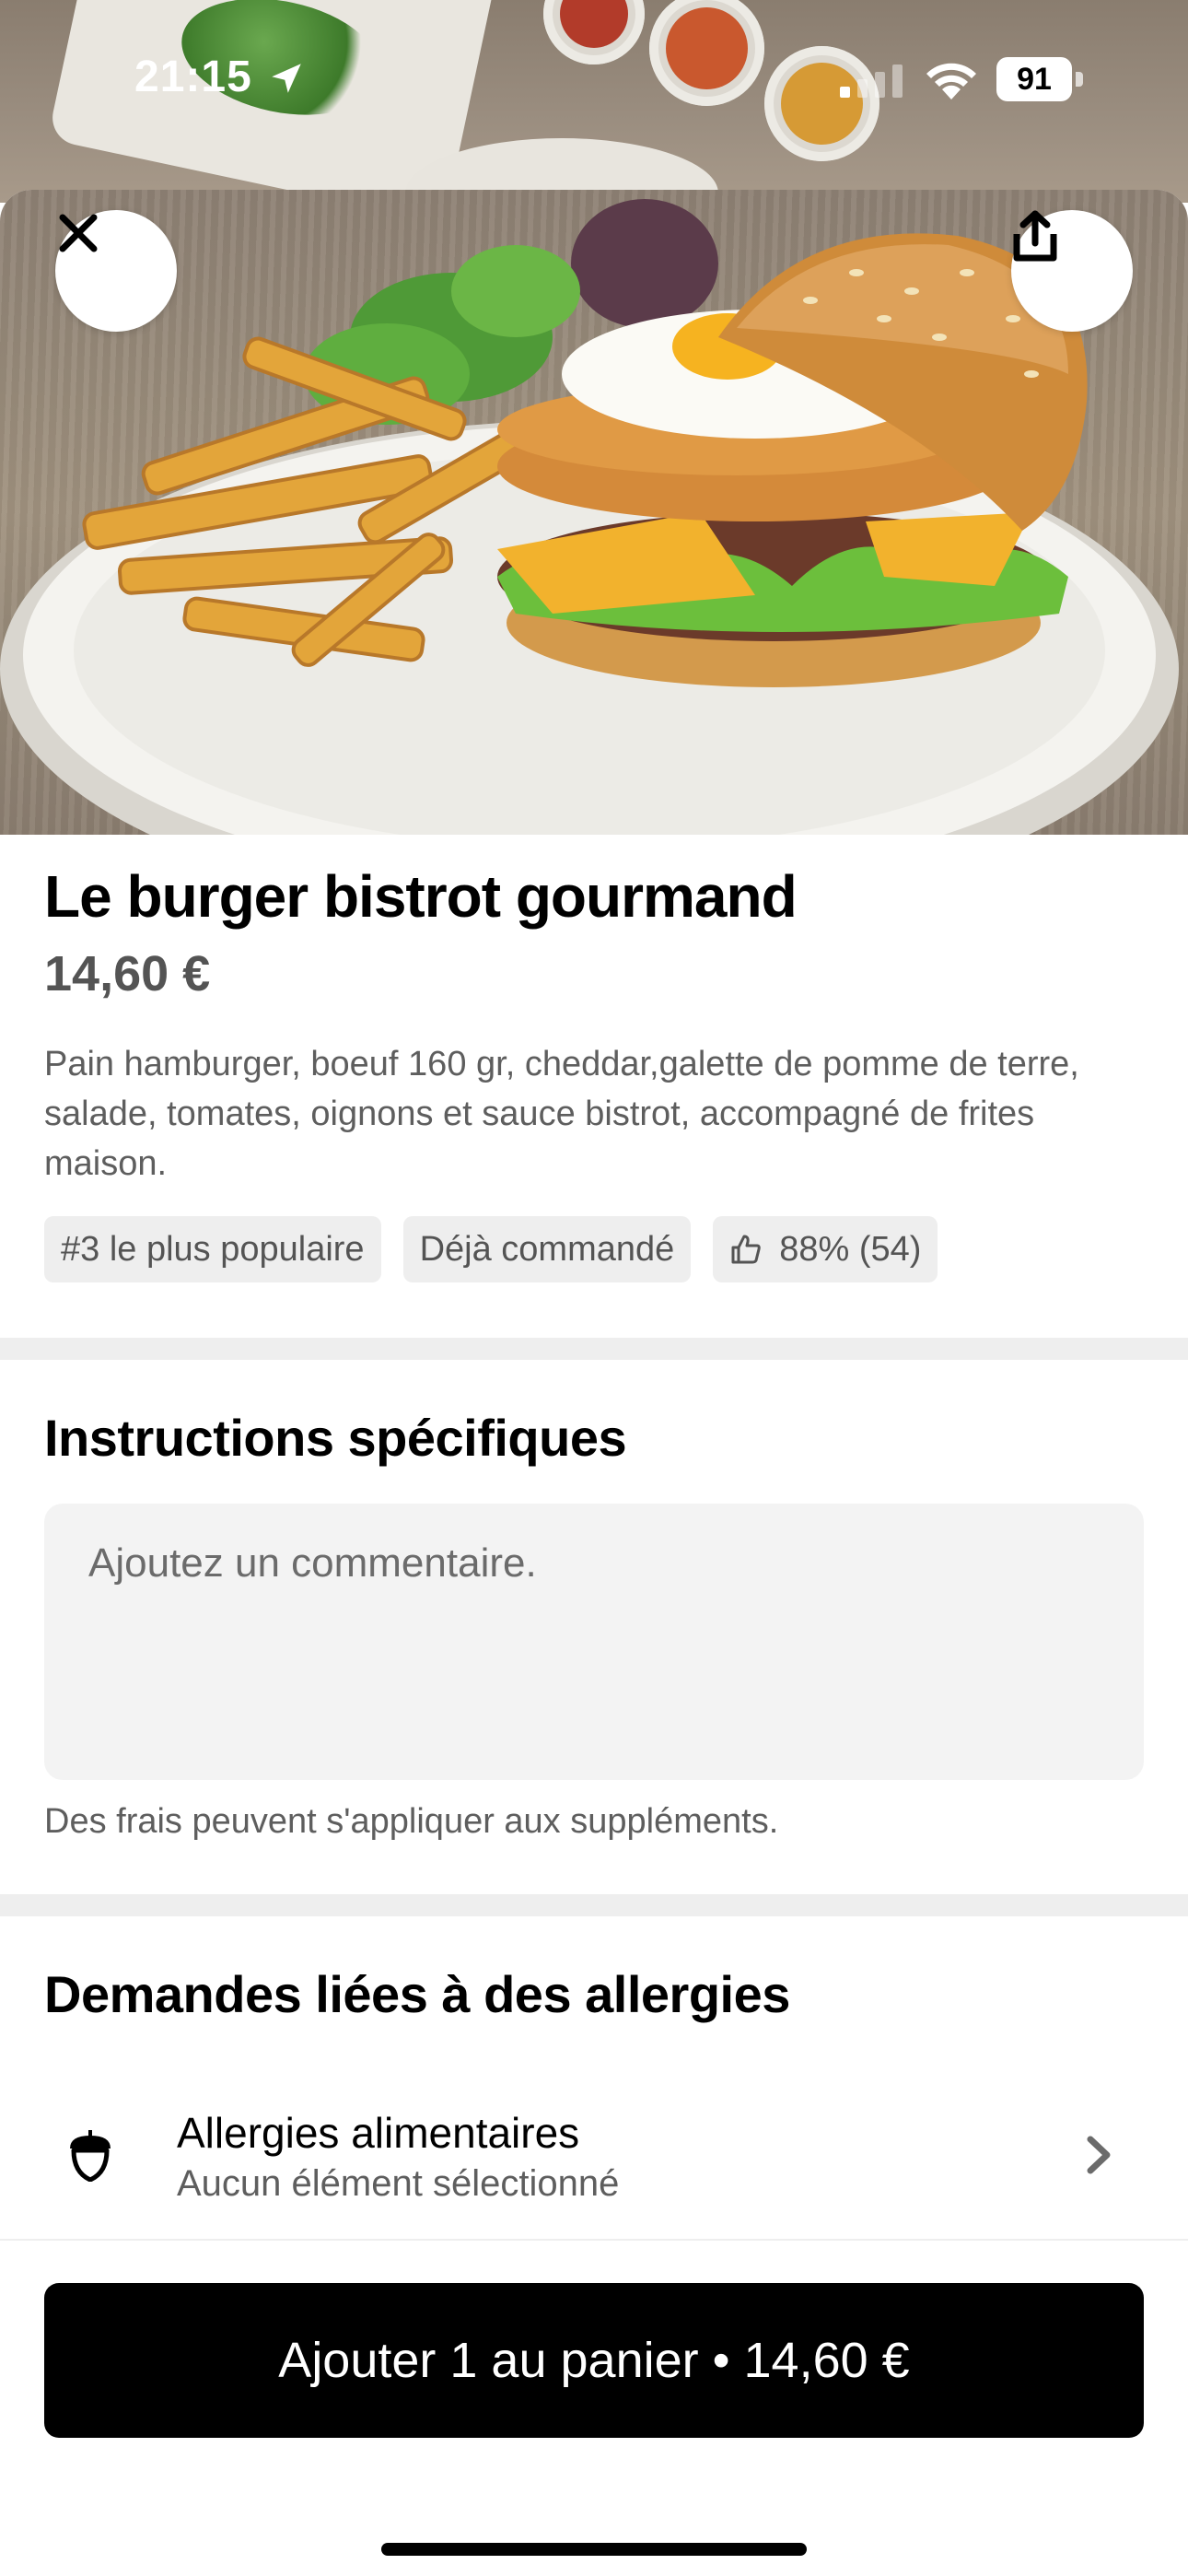 The width and height of the screenshot is (1188, 2576). Describe the element at coordinates (1035, 236) in the screenshot. I see `share-icon` at that location.